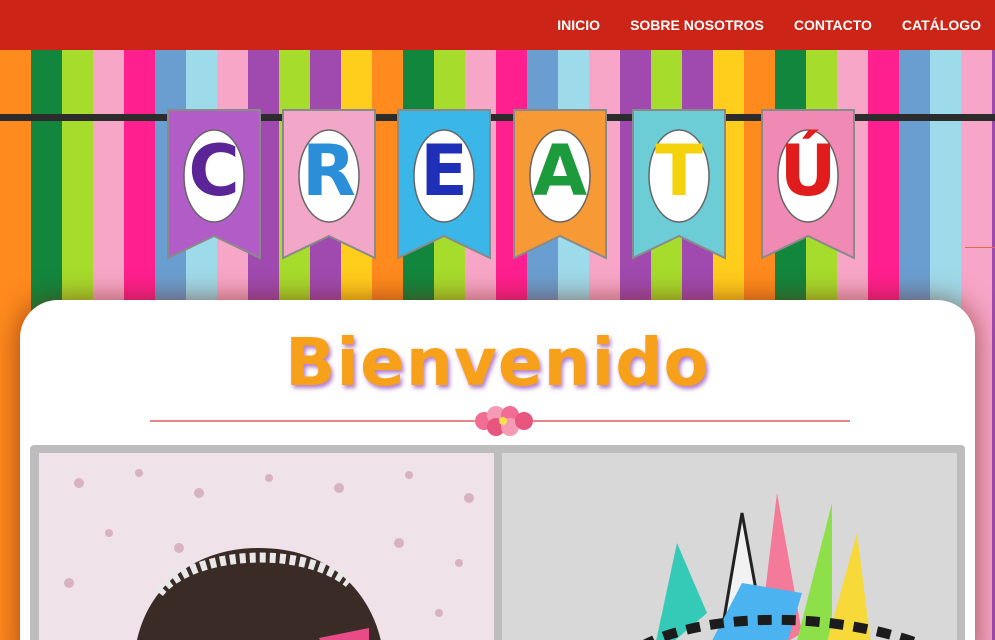 This screenshot has height=640, width=995. What do you see at coordinates (560, 171) in the screenshot?
I see `banner-letter: A` at bounding box center [560, 171].